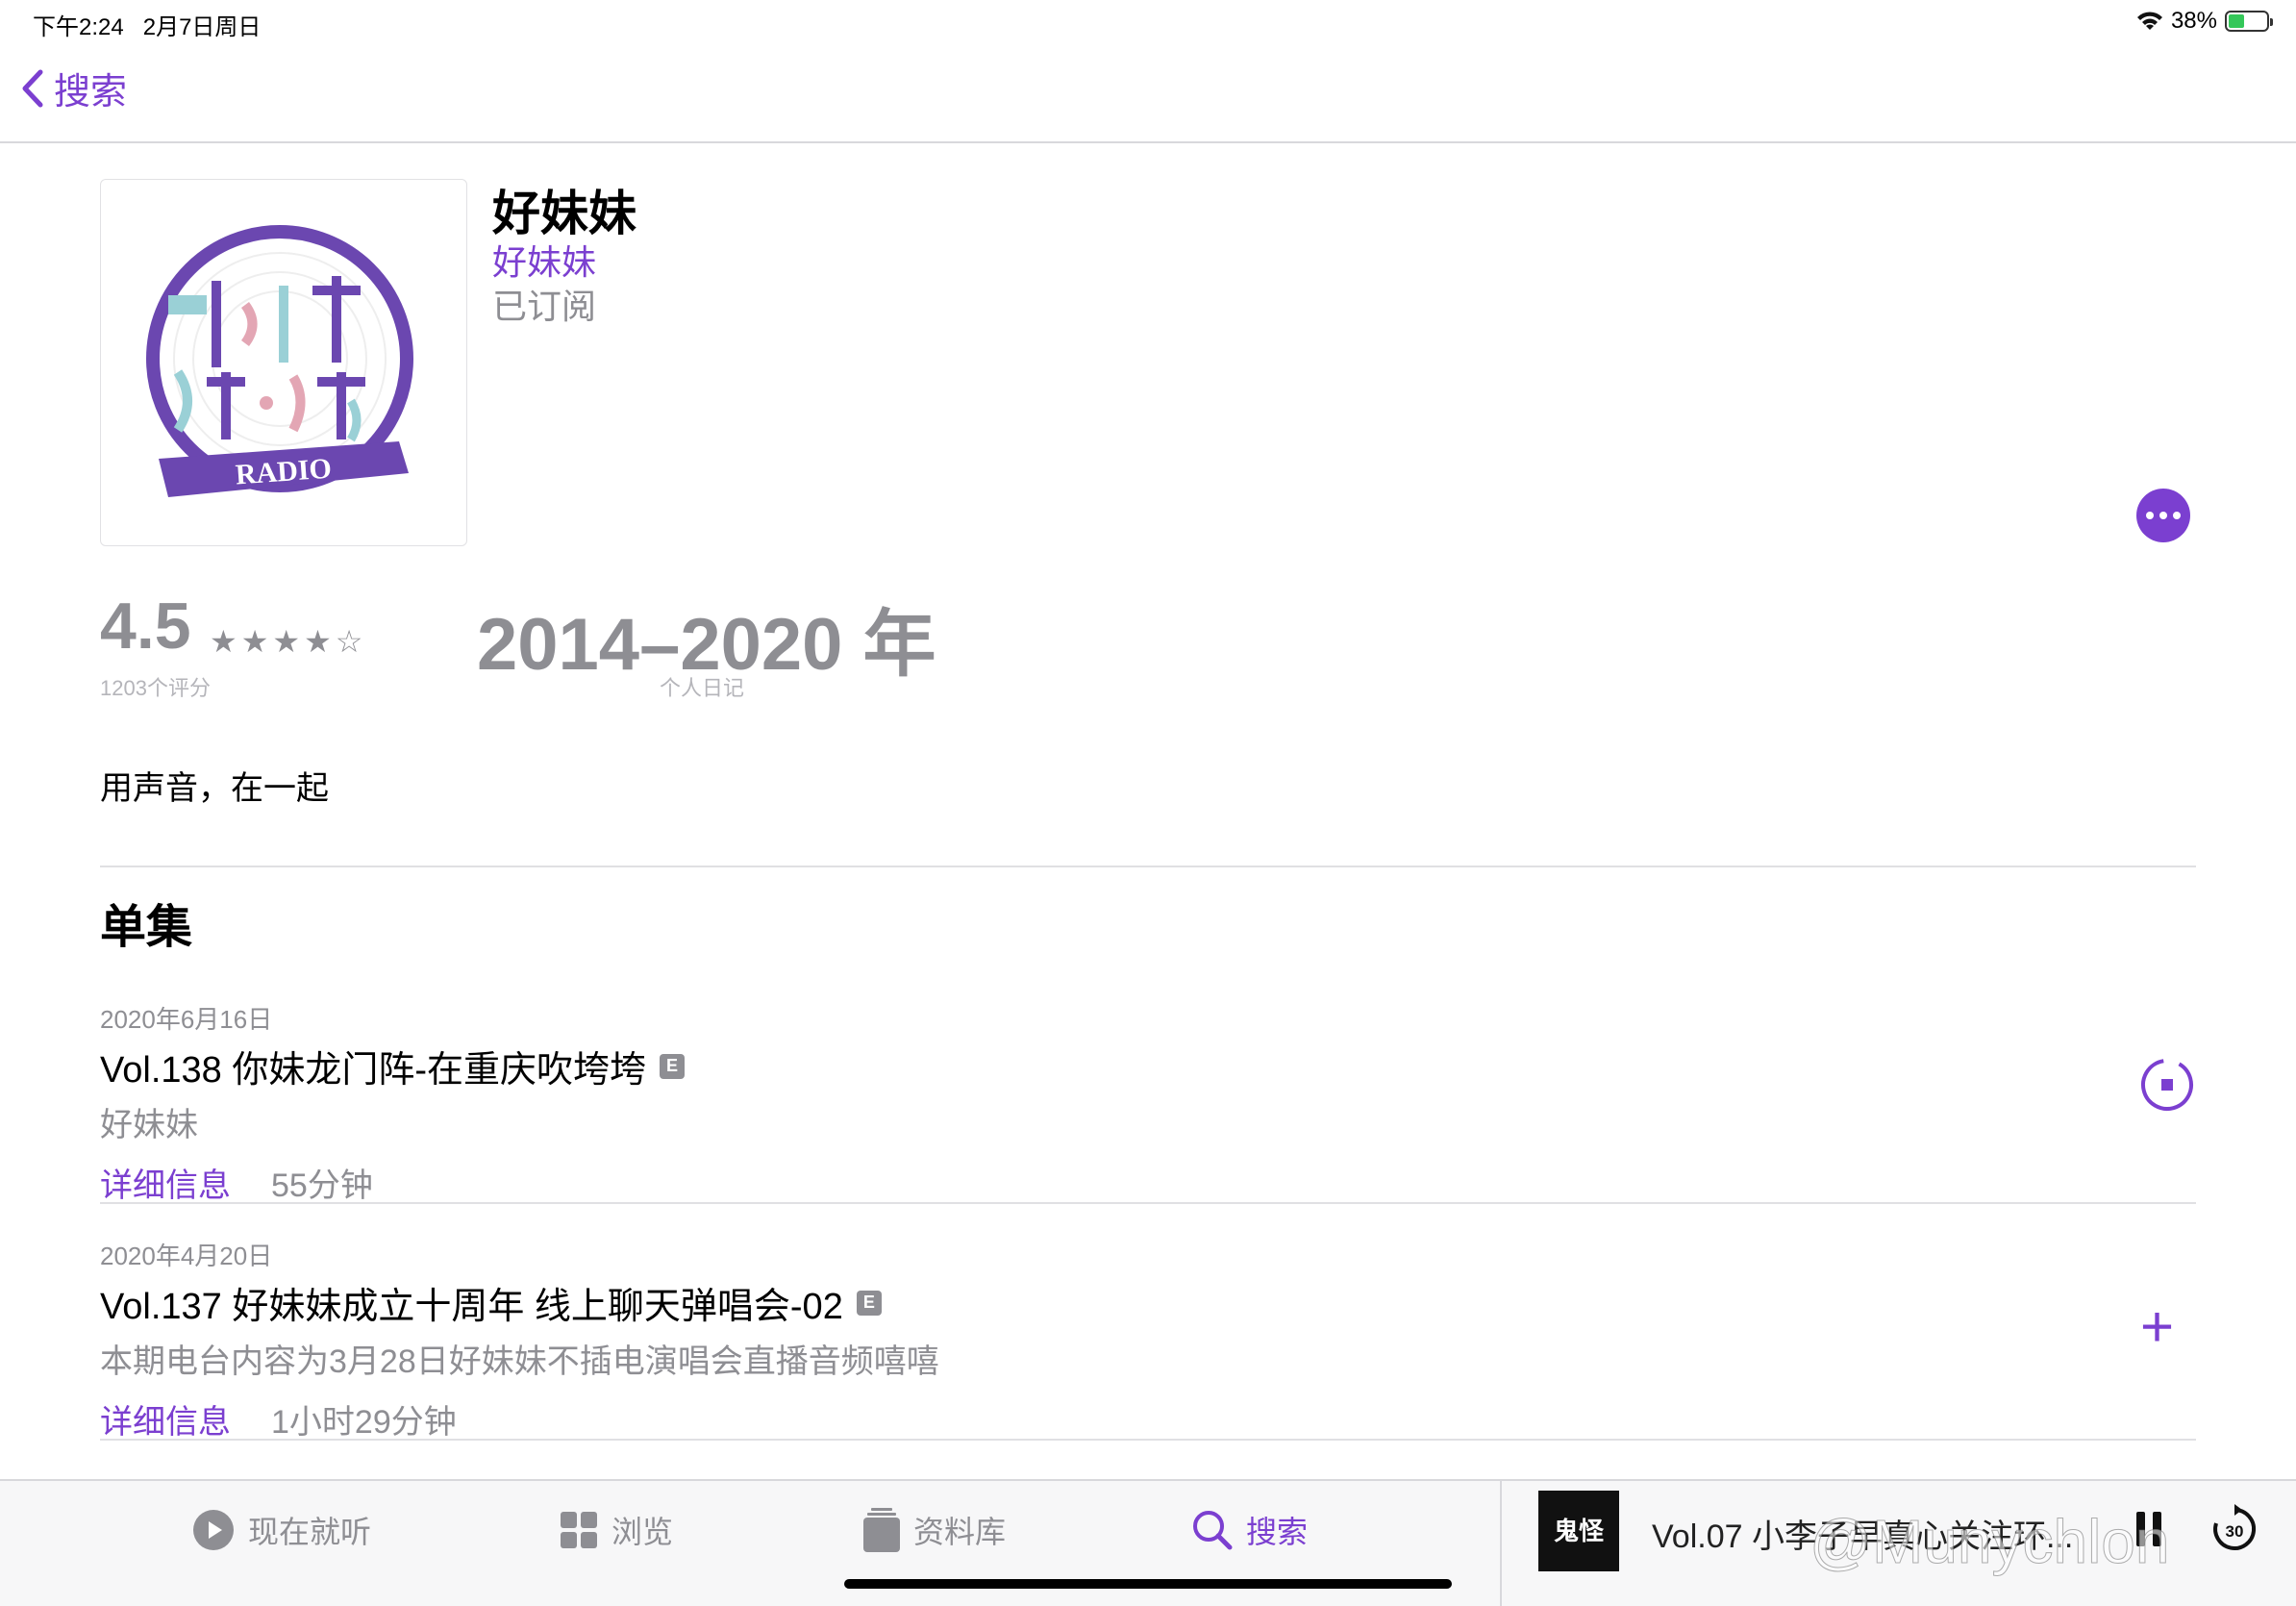 This screenshot has height=1606, width=2296. I want to click on podcast-artwork: RADIO, so click(283, 362).